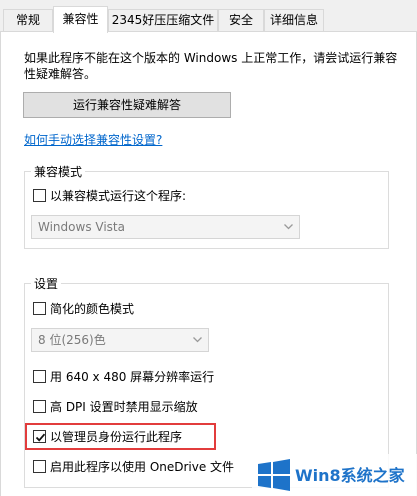 This screenshot has width=417, height=496. What do you see at coordinates (142, 467) in the screenshot?
I see `onedrive-label: 启用此程序以使用 OneDrive 文件` at bounding box center [142, 467].